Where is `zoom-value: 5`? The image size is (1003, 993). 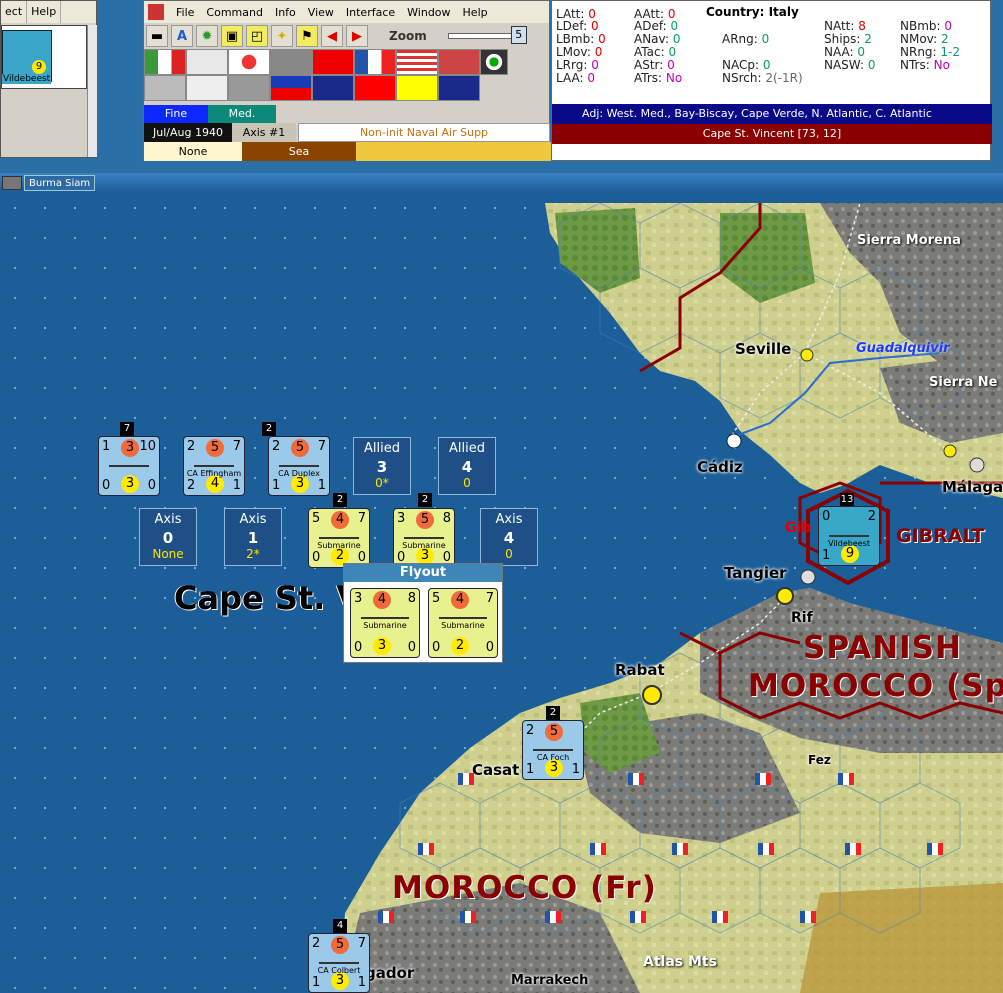 zoom-value: 5 is located at coordinates (518, 35).